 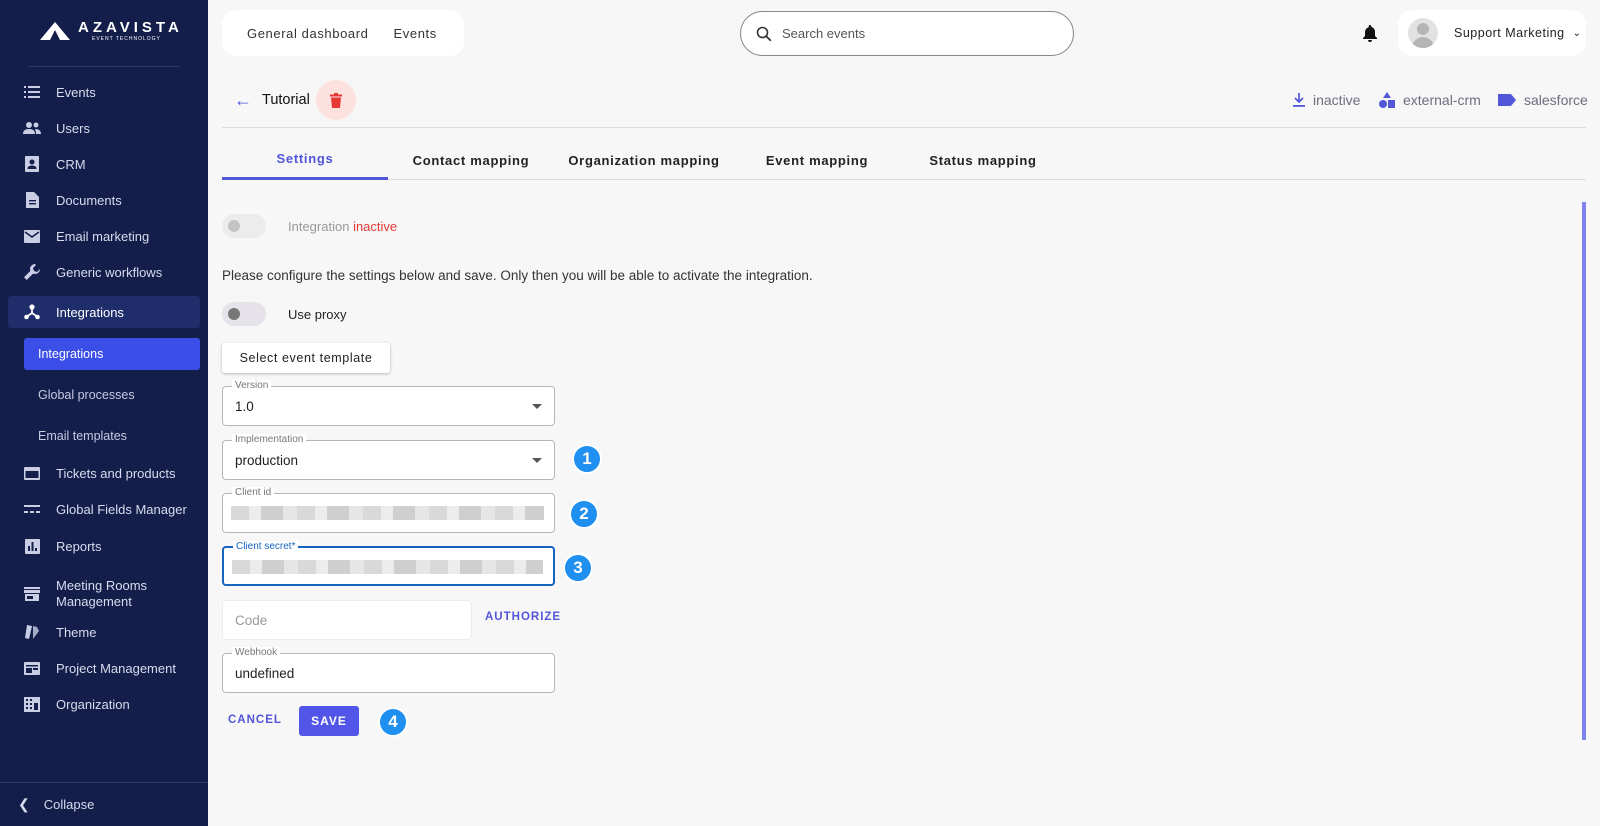 I want to click on use-proxy-toggle, so click(x=244, y=314).